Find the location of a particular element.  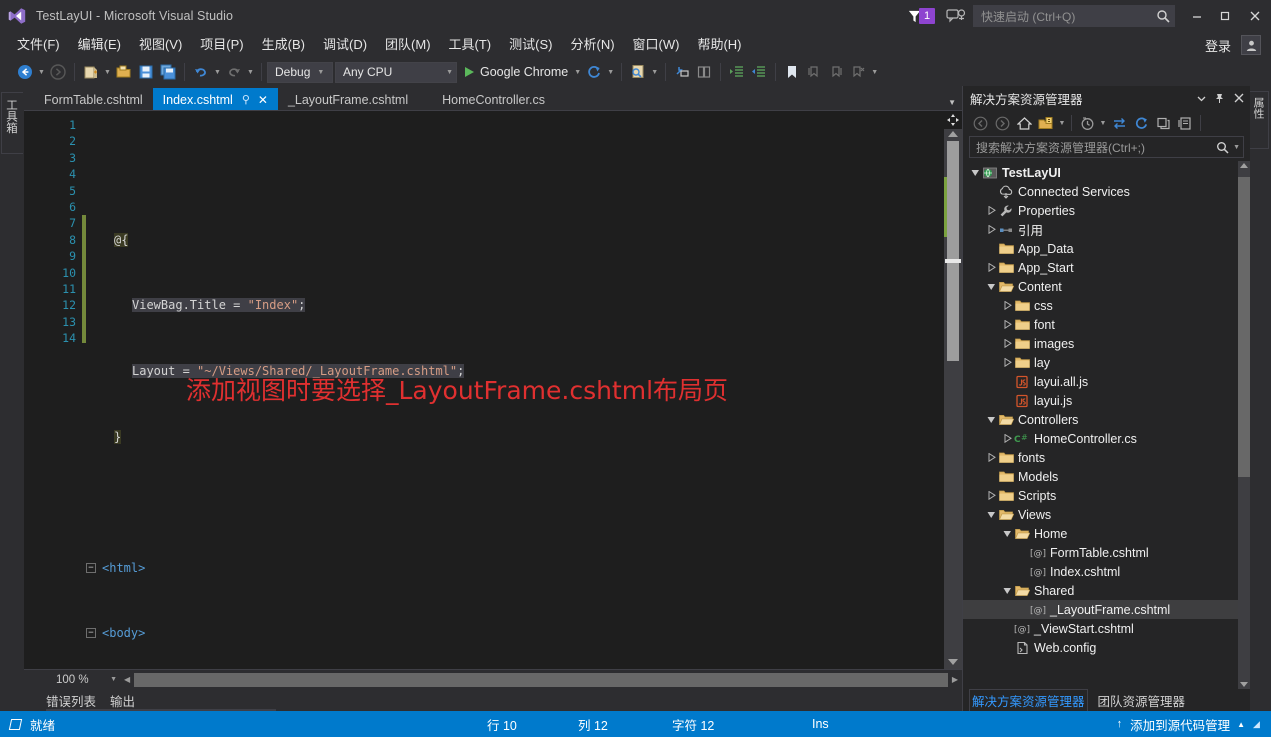

redo-button is located at coordinates (234, 72).